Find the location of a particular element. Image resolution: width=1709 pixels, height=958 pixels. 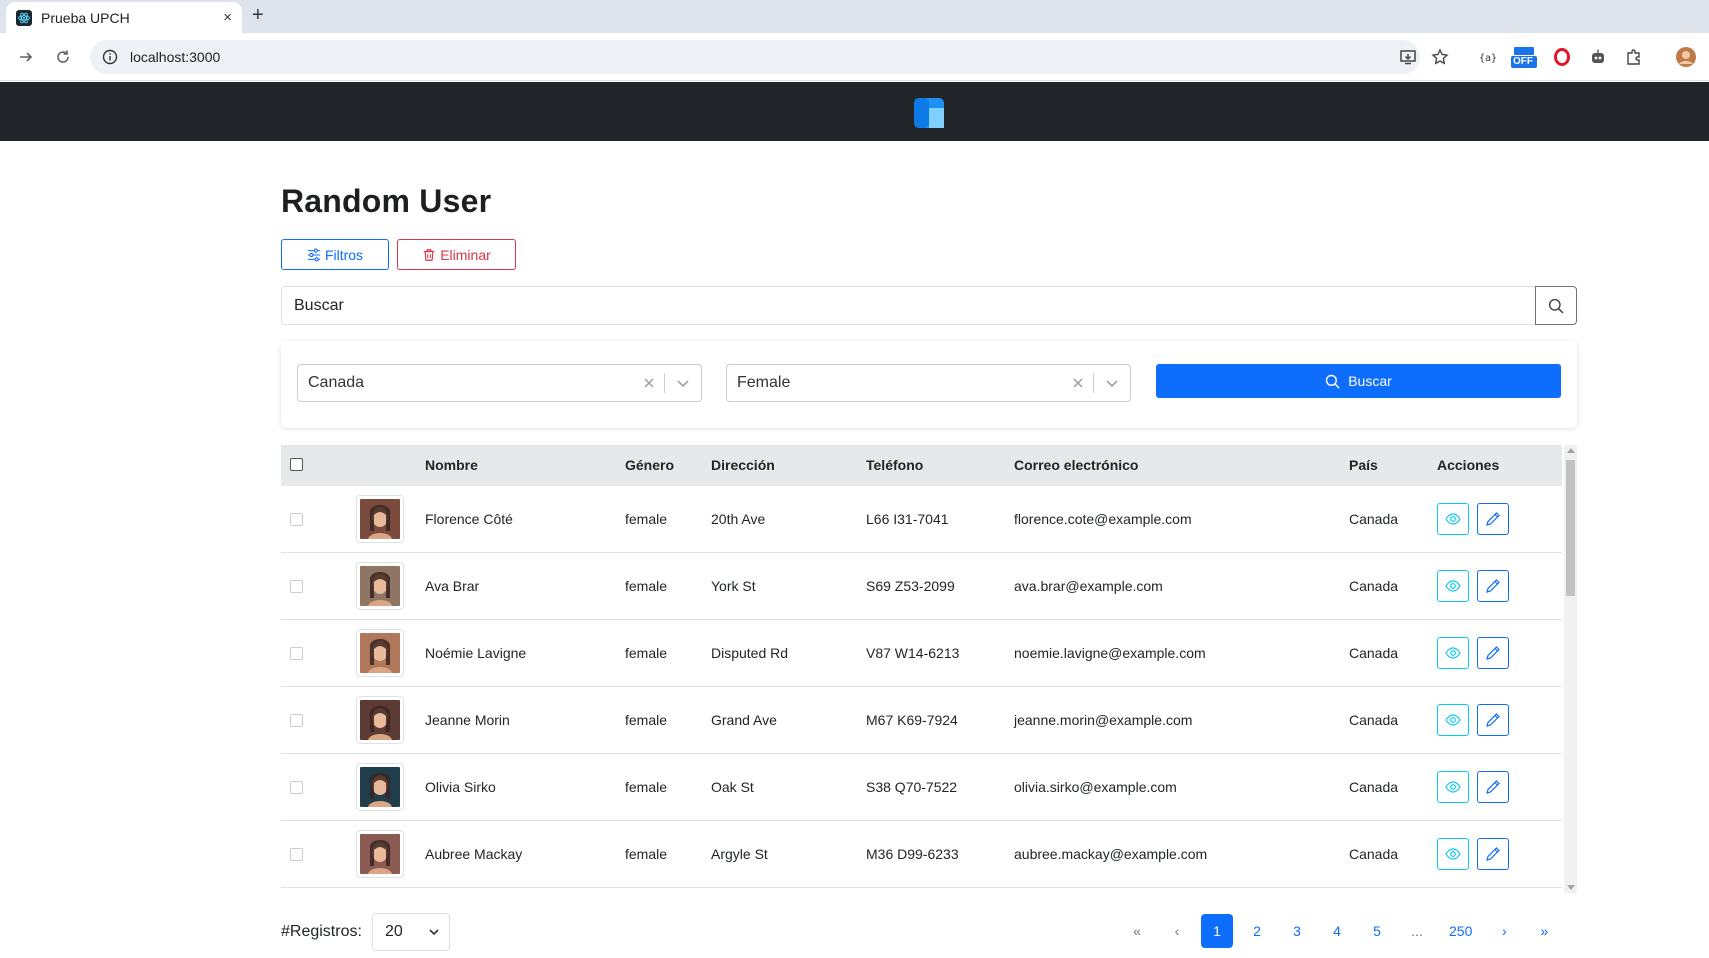

header-gender: Género is located at coordinates (650, 465).